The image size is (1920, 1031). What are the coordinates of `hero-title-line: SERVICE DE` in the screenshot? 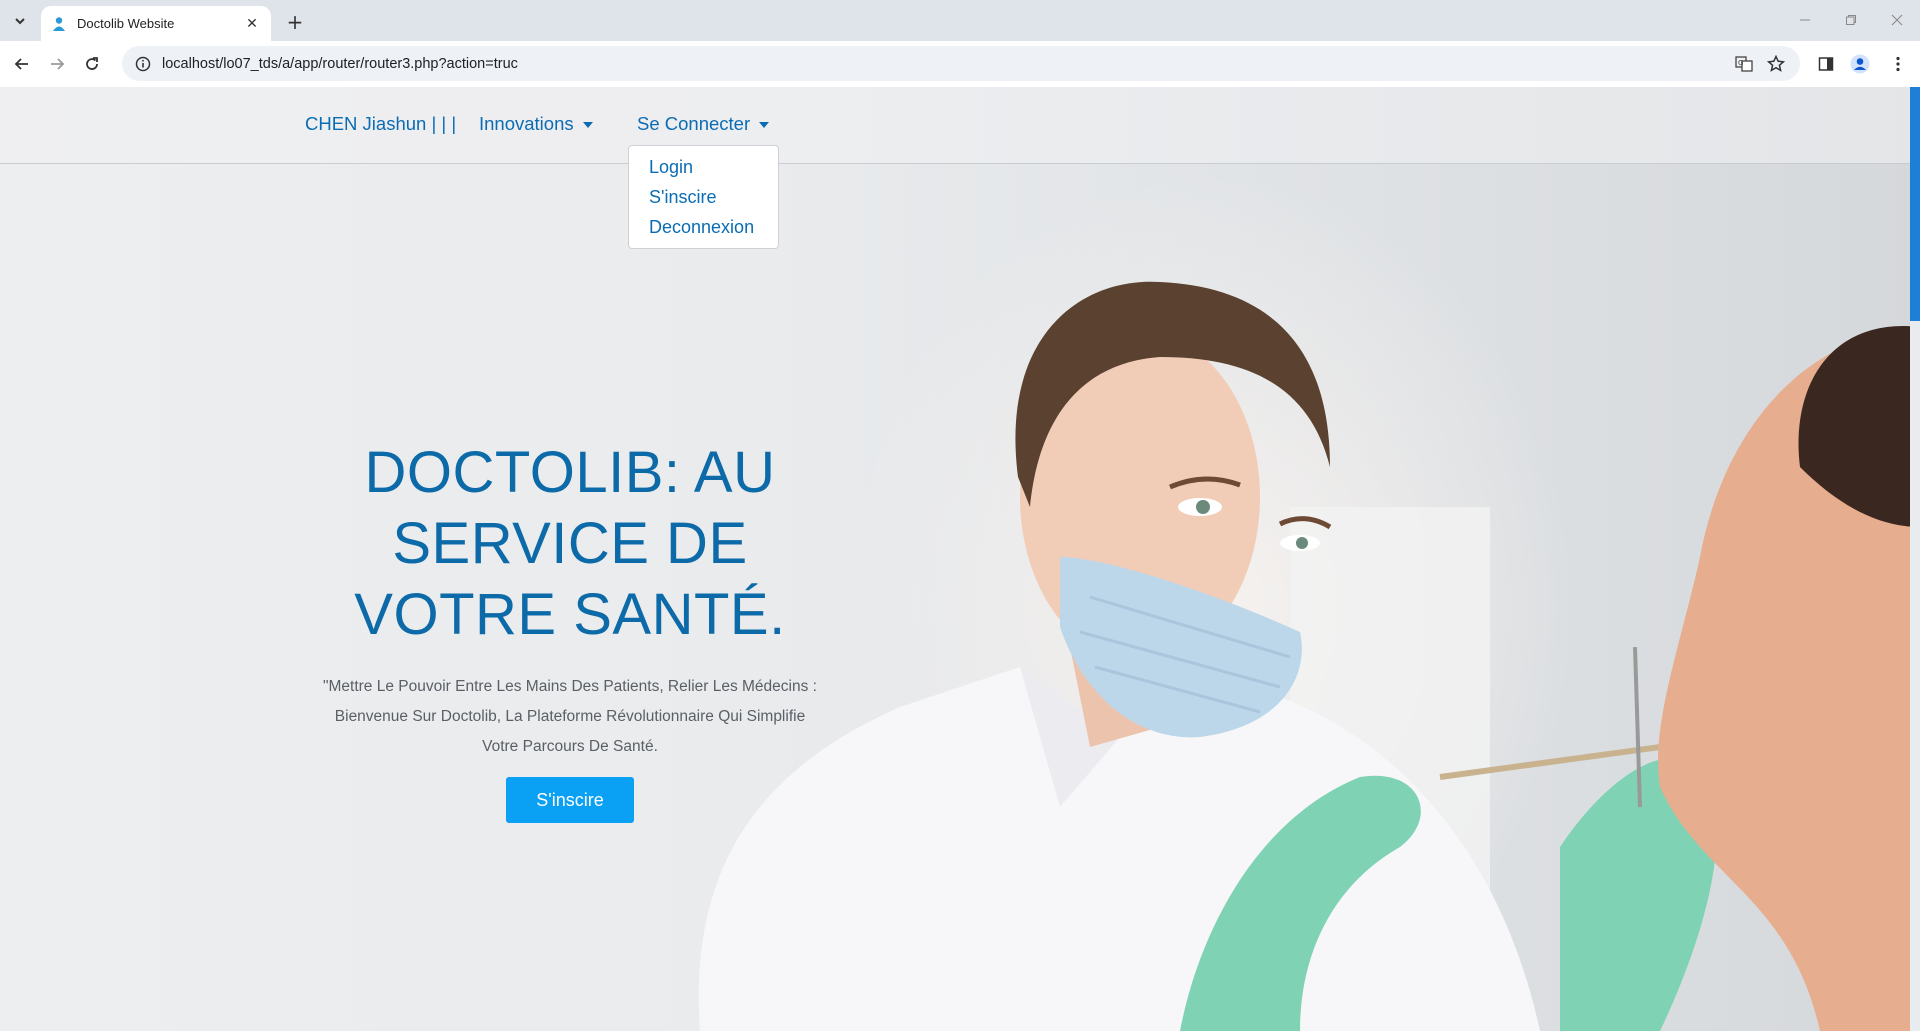 It's located at (570, 543).